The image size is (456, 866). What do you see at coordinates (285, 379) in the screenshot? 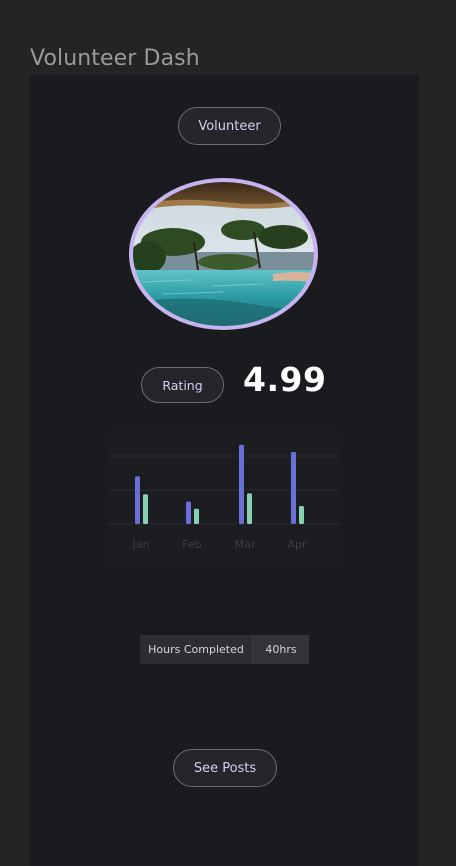
I see `rating-value: 4.99` at bounding box center [285, 379].